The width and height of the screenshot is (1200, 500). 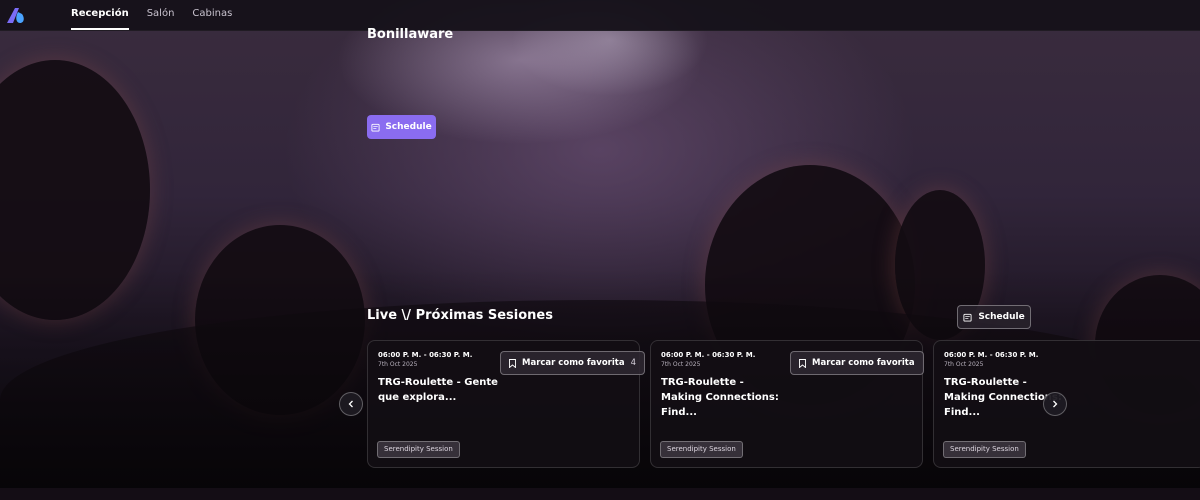 I want to click on sessions-schedule-button: Schedule, so click(x=994, y=317).